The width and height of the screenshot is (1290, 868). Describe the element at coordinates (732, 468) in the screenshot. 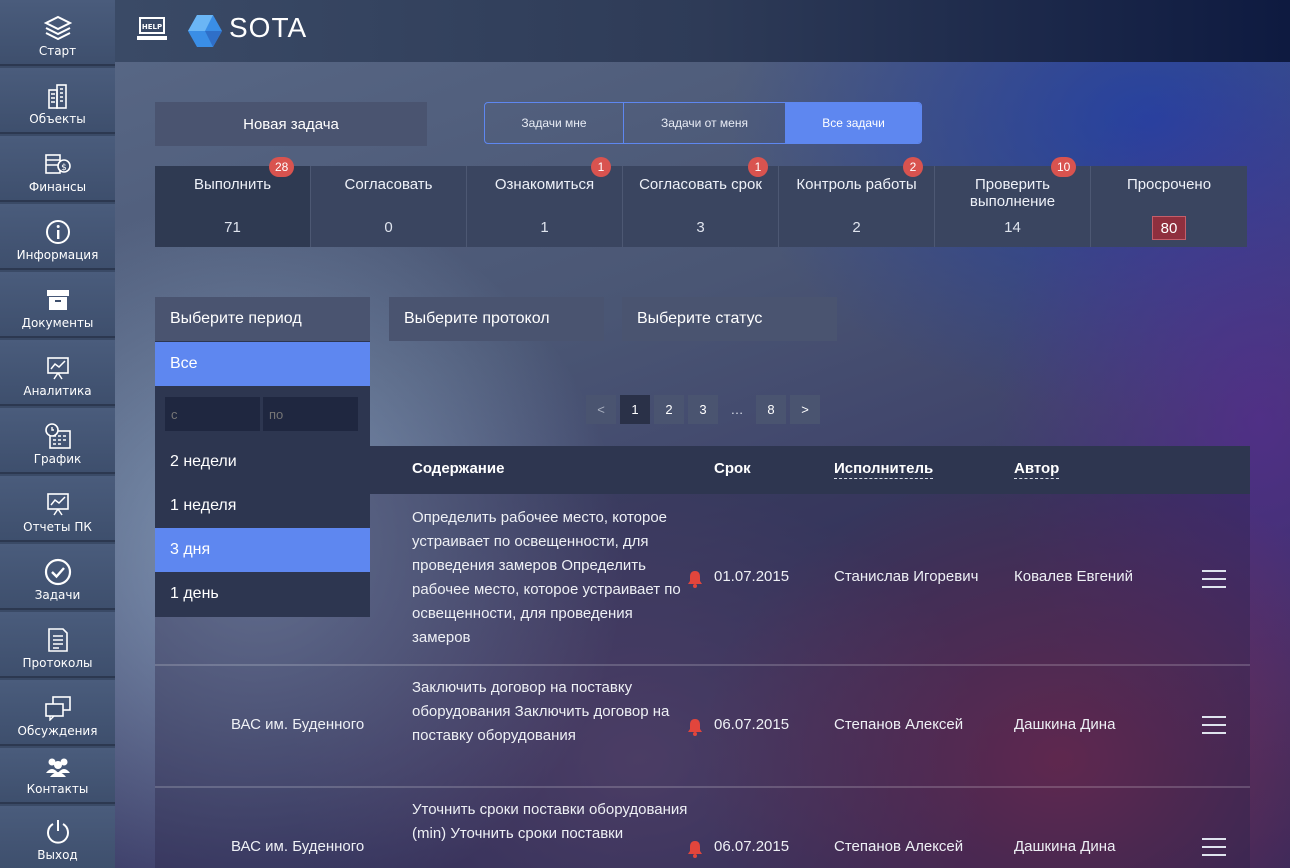

I see `column-header-due: Срок` at that location.